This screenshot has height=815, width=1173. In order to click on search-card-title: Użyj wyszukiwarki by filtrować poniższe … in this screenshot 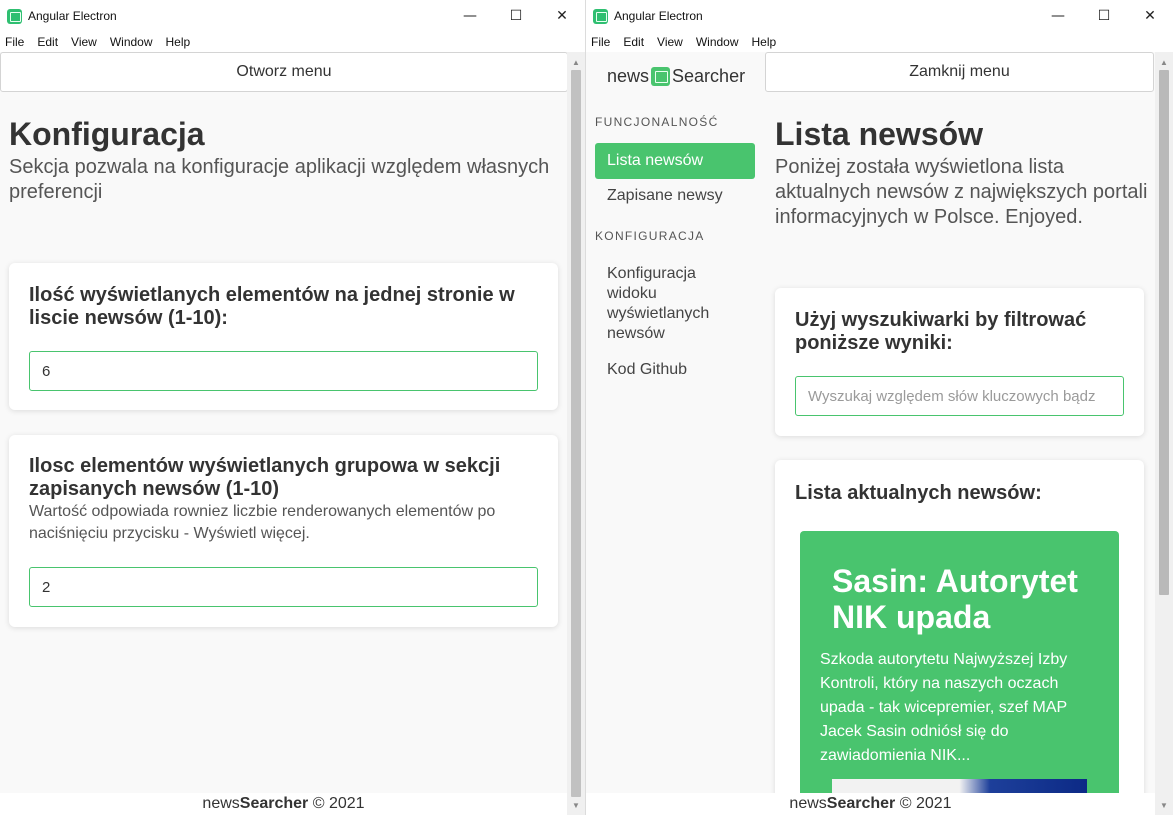, I will do `click(941, 331)`.